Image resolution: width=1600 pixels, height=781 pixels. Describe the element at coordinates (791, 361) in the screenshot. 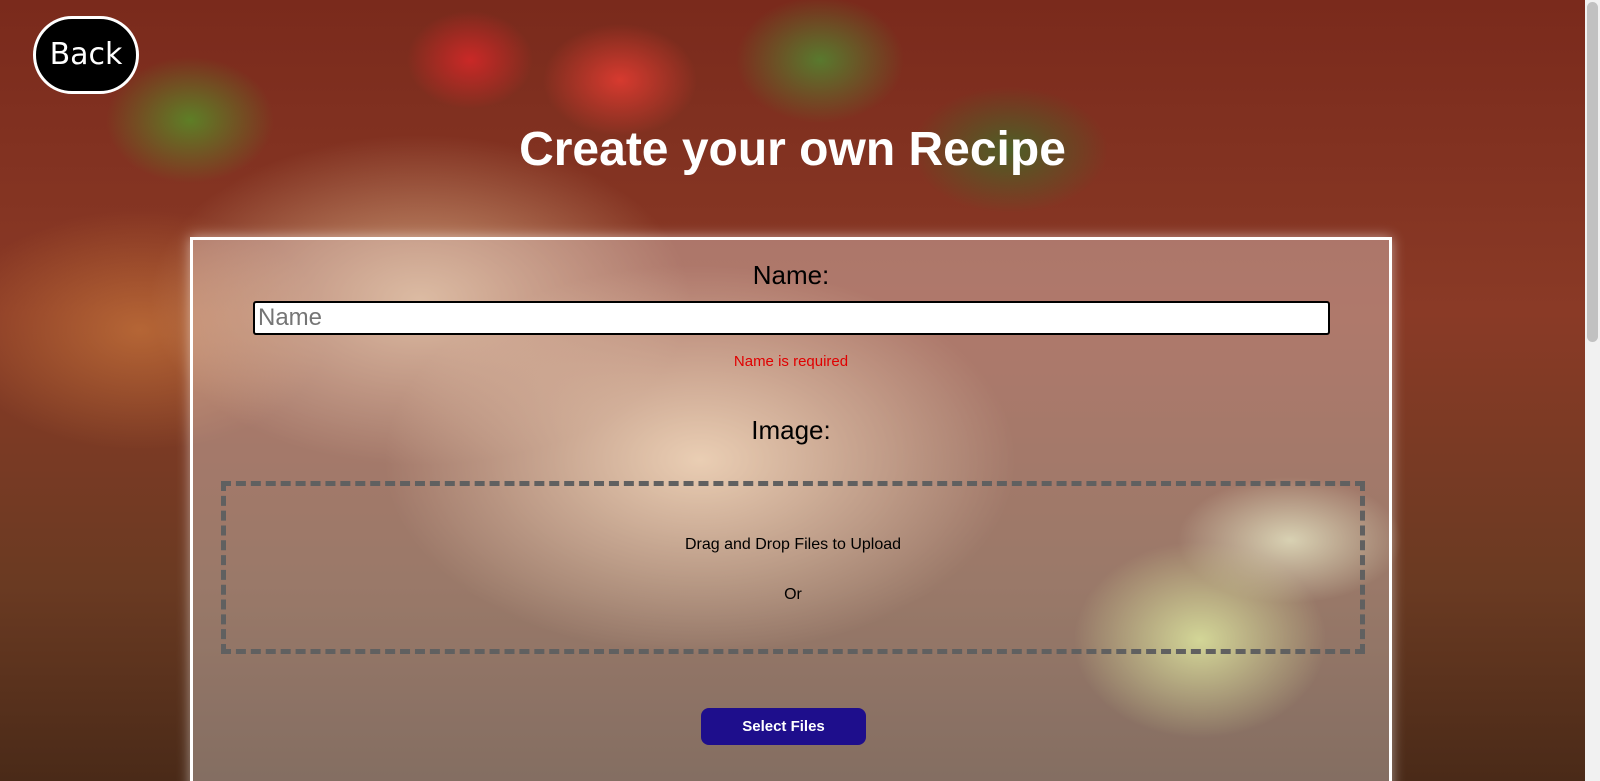

I see `name-error-message: Name is required` at that location.